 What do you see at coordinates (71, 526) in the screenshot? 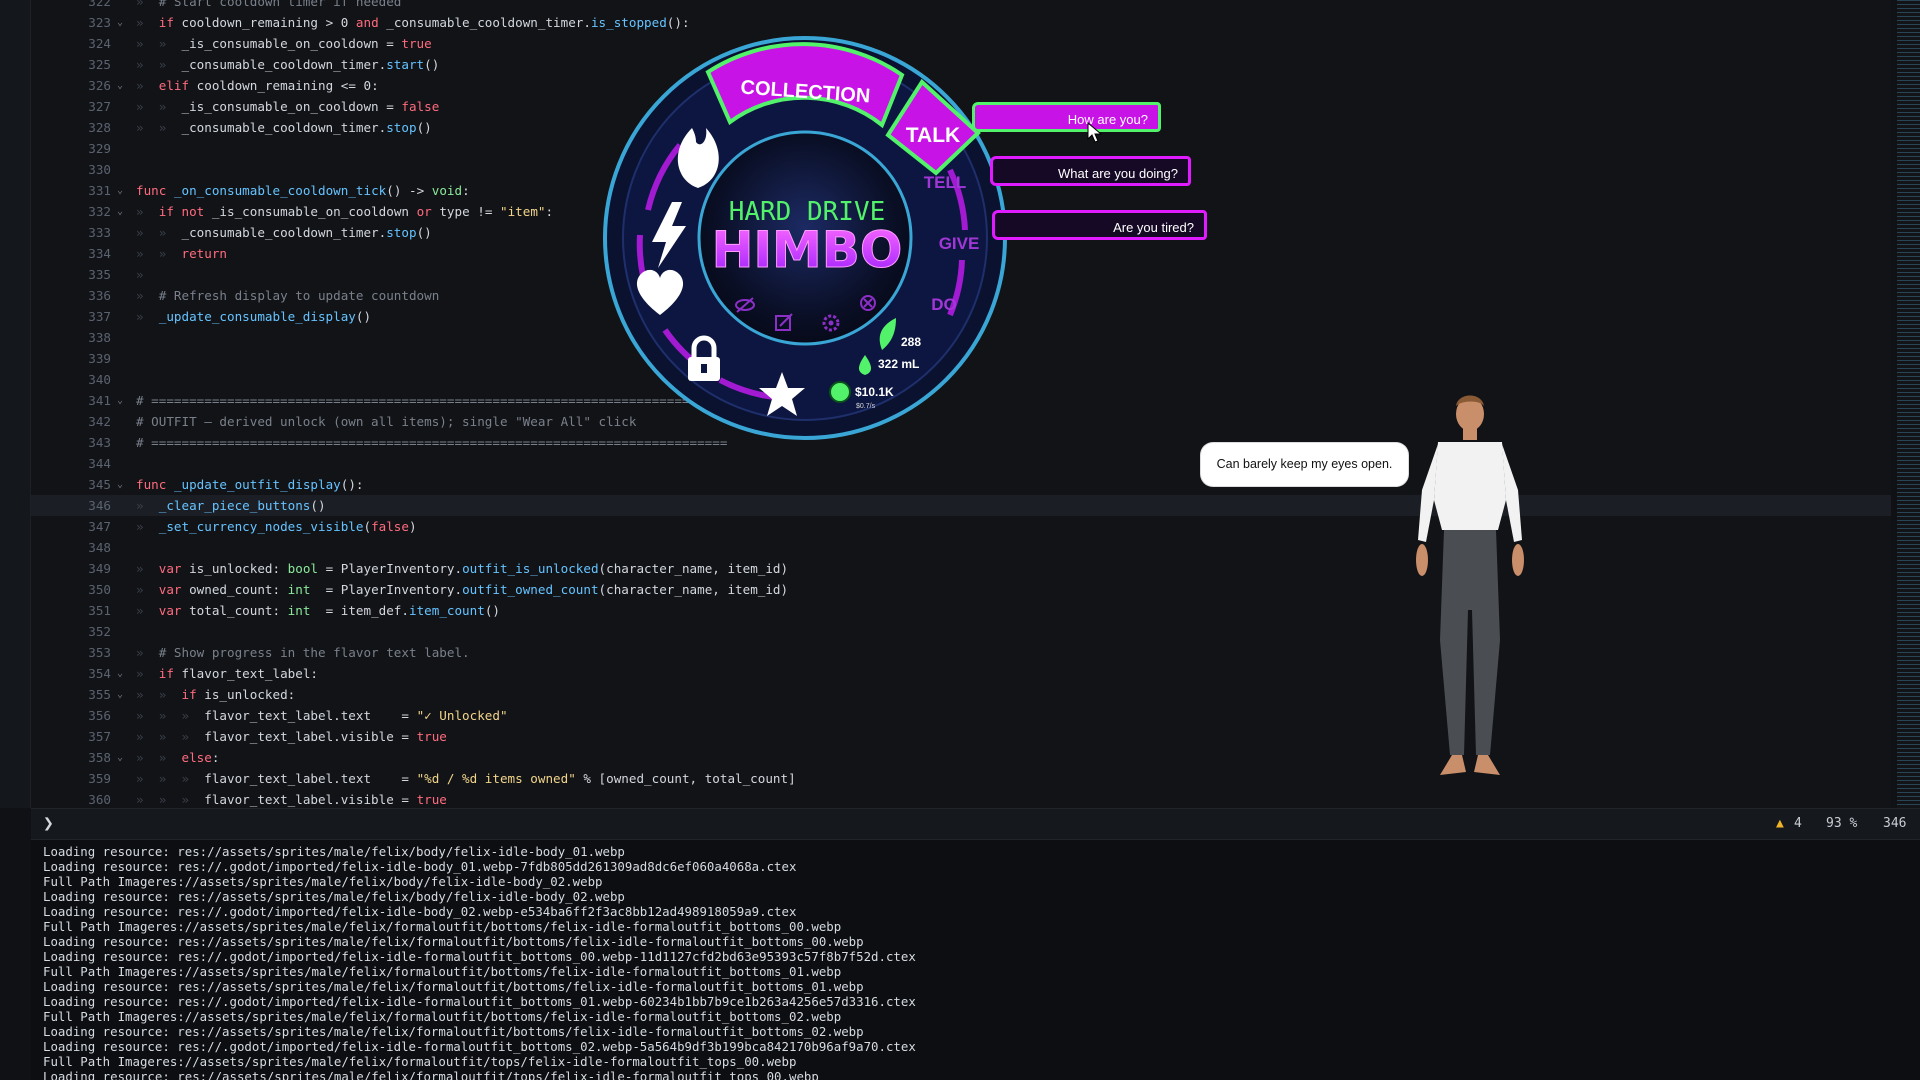
I see `line-number: 347` at bounding box center [71, 526].